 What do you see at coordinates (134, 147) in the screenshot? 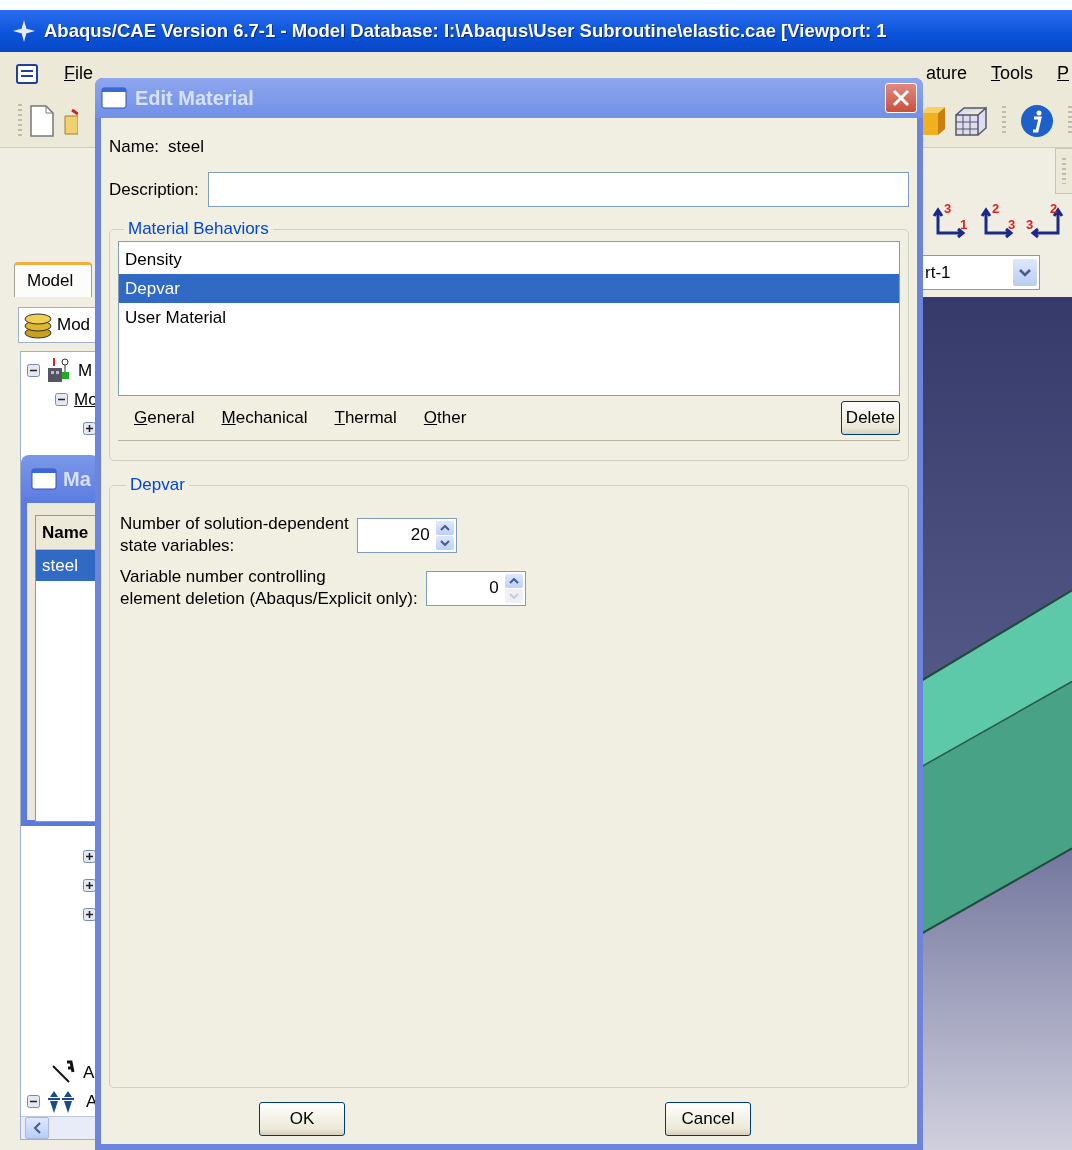
I see `name-label: Name:` at bounding box center [134, 147].